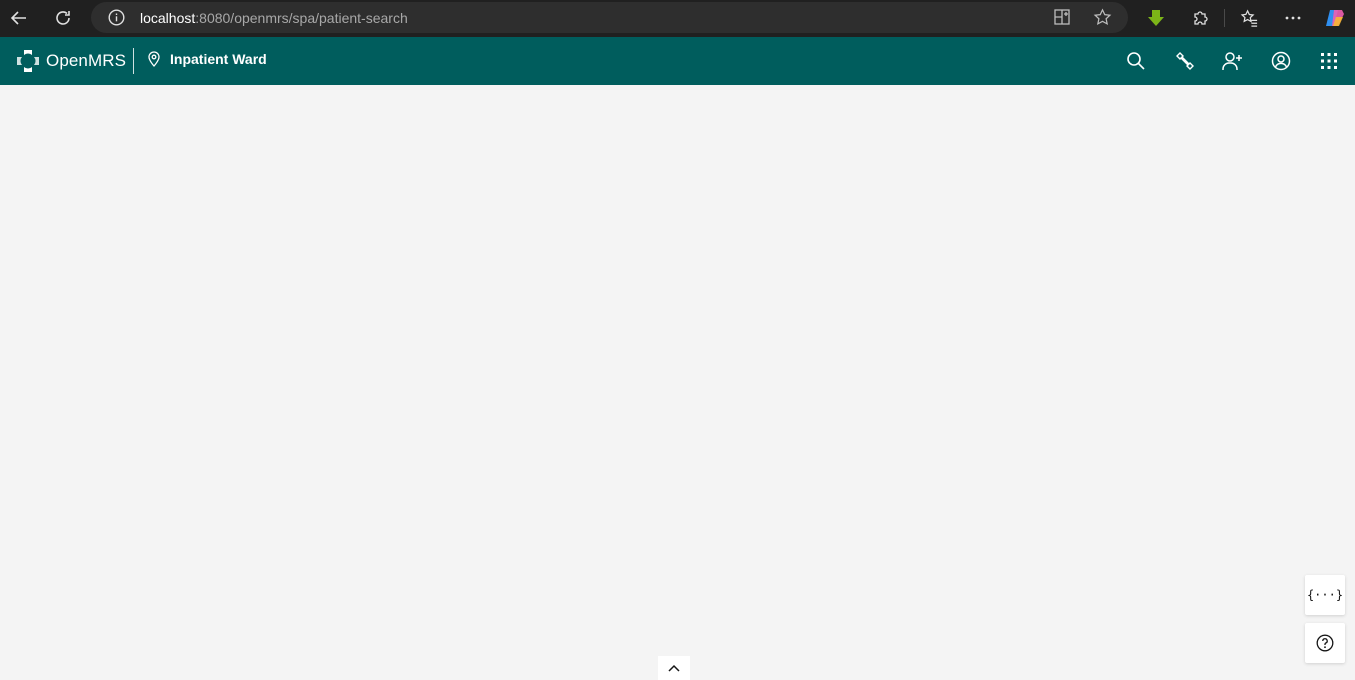 This screenshot has height=680, width=1355. Describe the element at coordinates (677, 61) in the screenshot. I see `app-header: OpenMRS Inpatient Ward` at that location.